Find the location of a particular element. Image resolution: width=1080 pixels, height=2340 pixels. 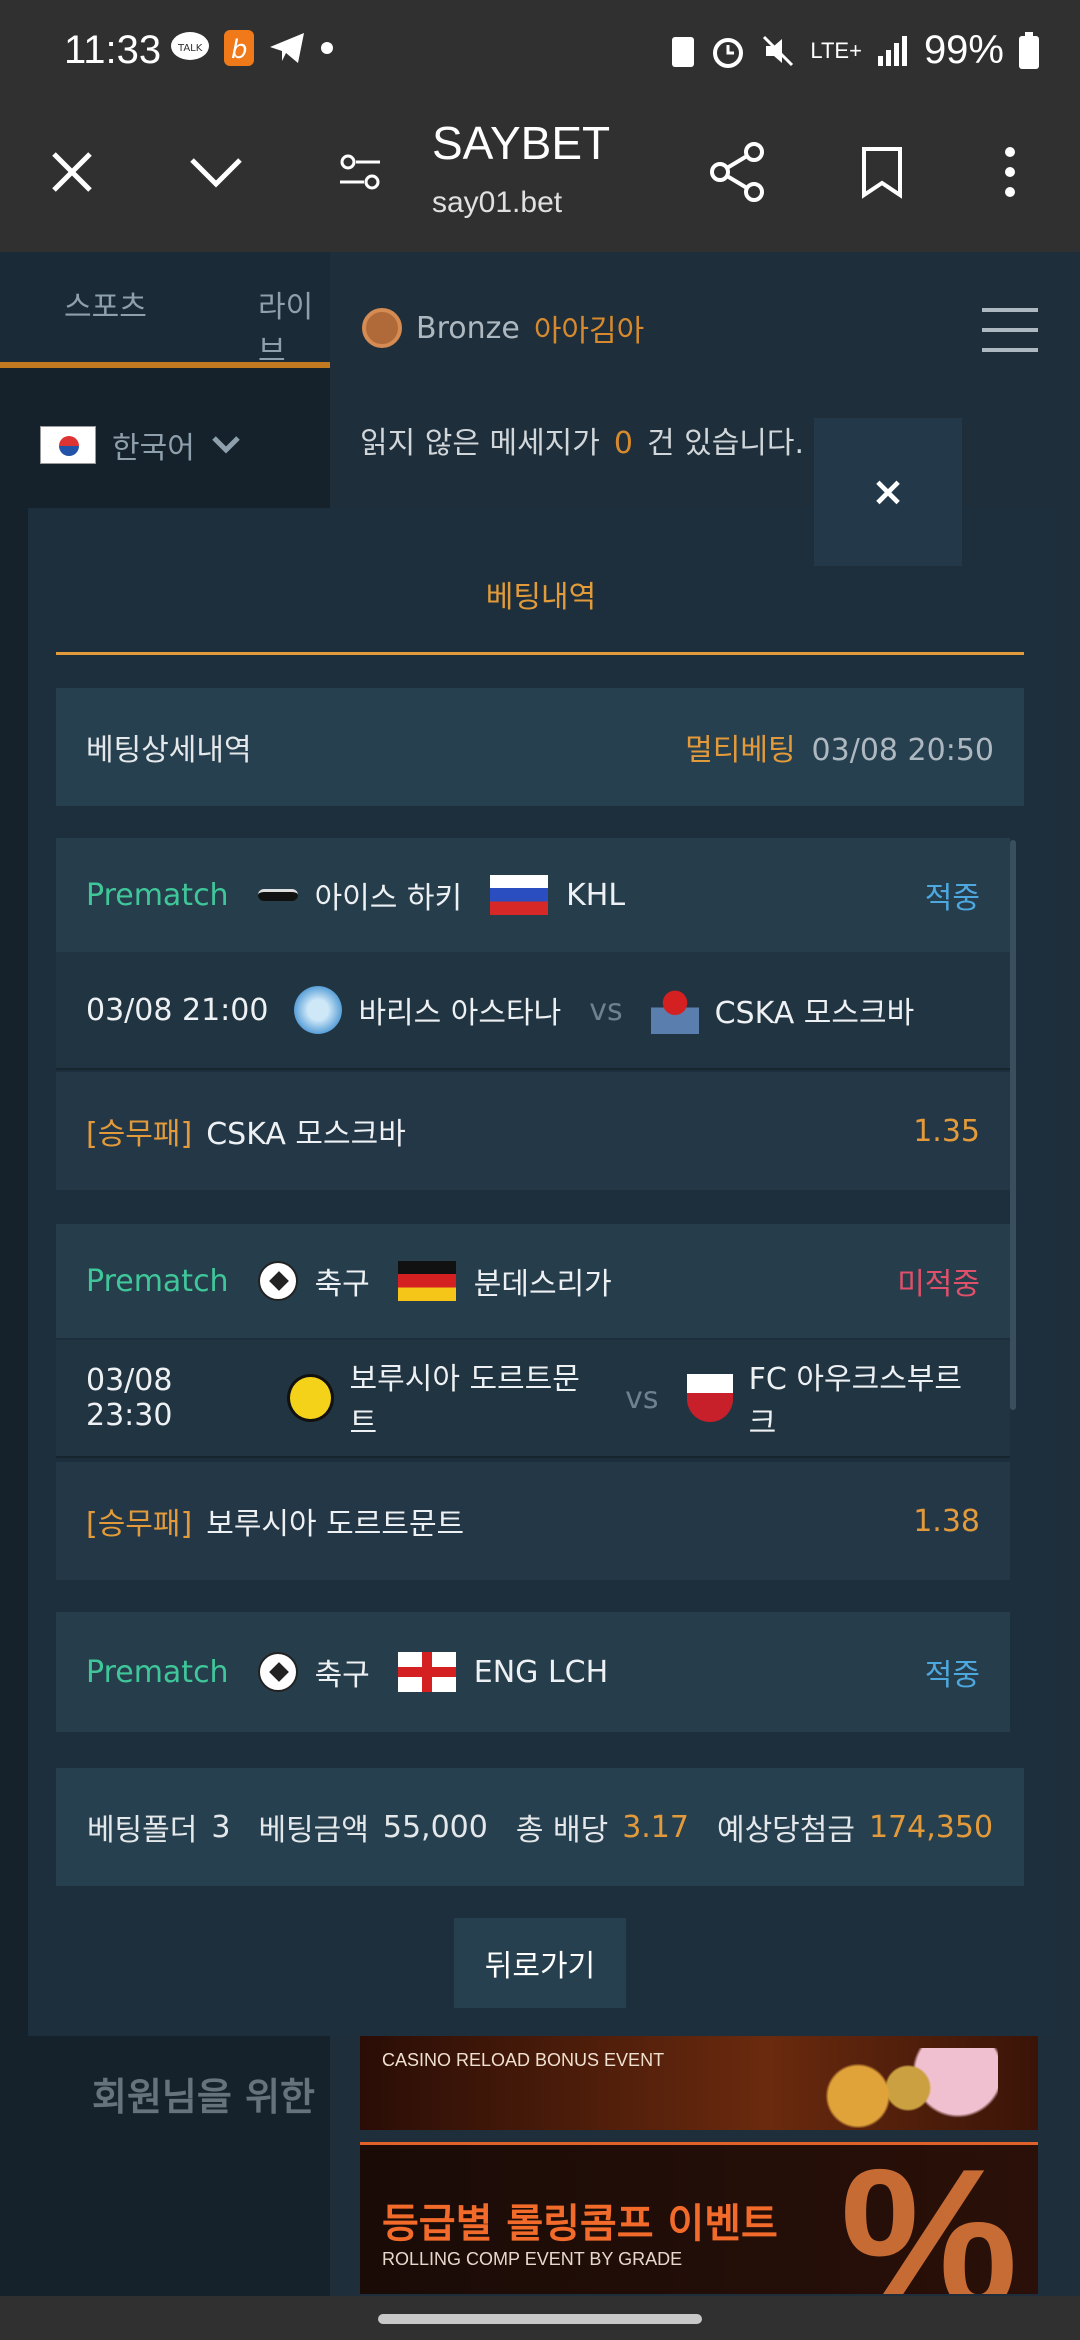

back-button: 뒤로가기 is located at coordinates (540, 1963).